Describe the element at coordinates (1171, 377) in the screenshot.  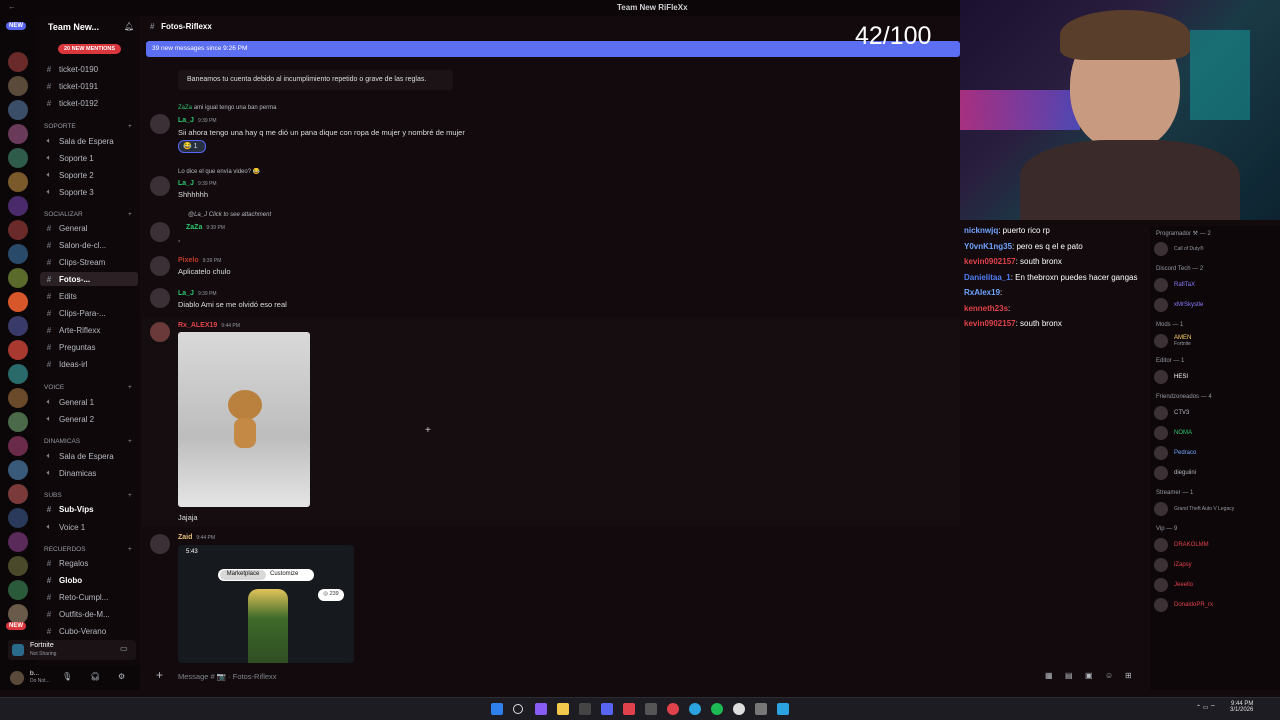
I see `member-item: HESI` at that location.